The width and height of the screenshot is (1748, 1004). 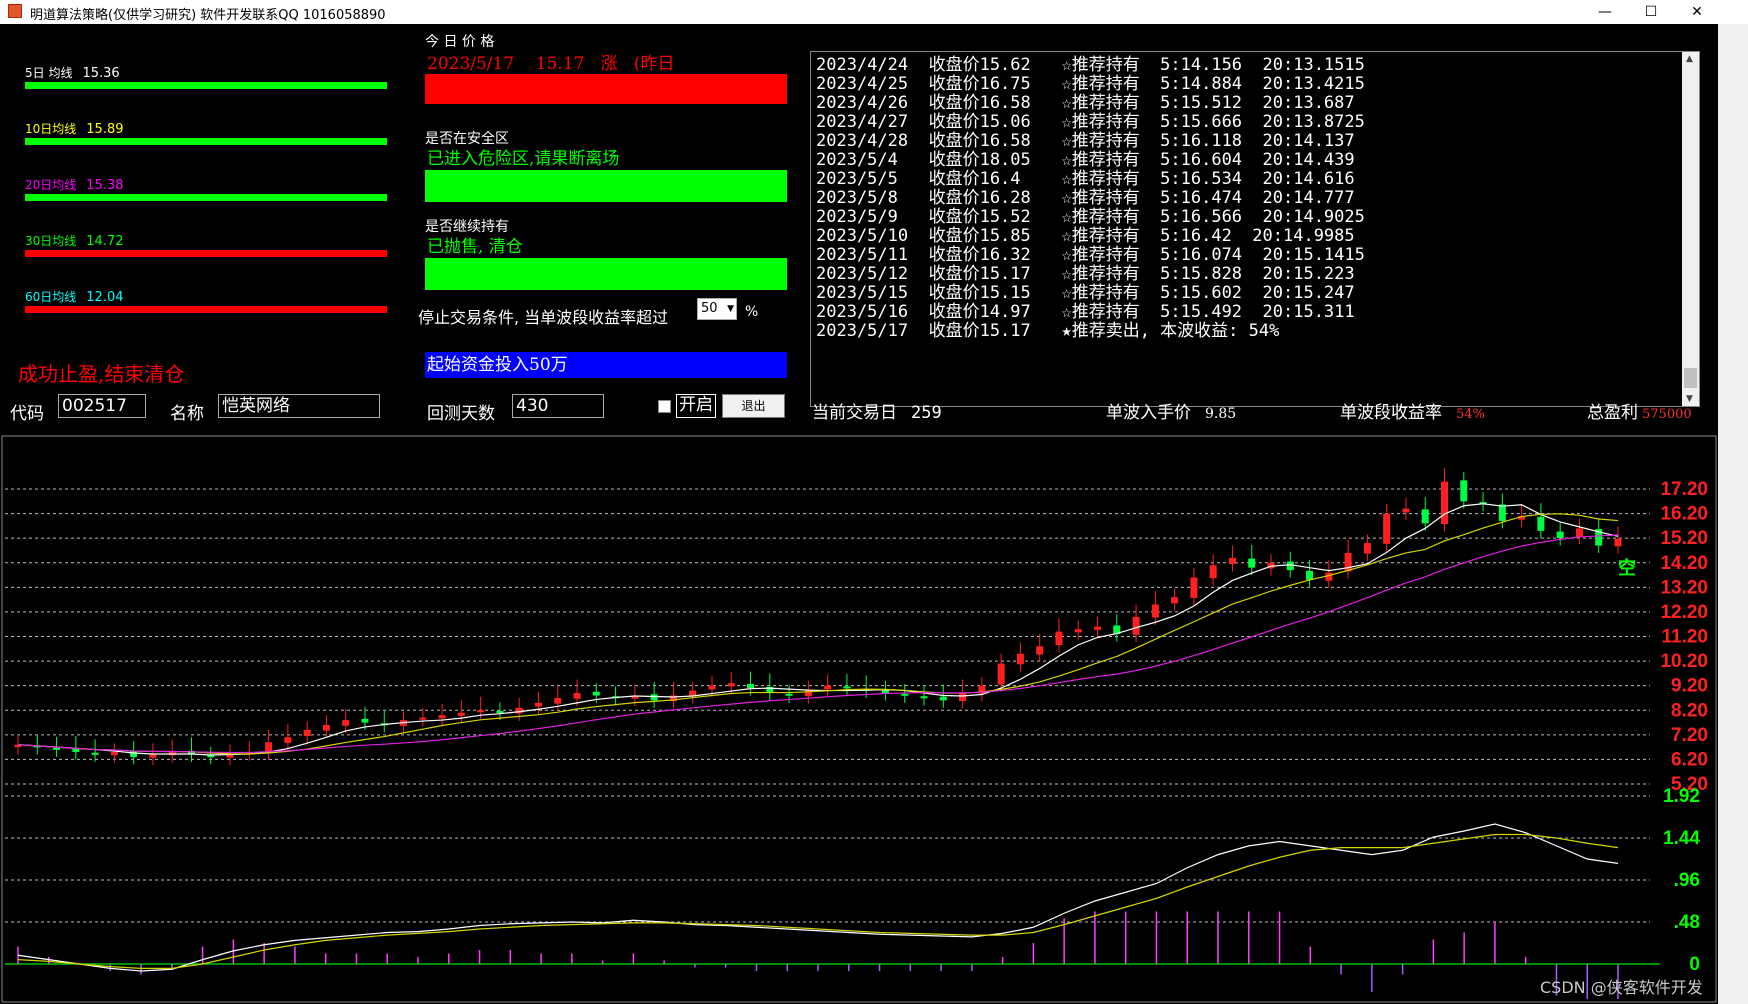 I want to click on exit-button: 退出, so click(x=753, y=406).